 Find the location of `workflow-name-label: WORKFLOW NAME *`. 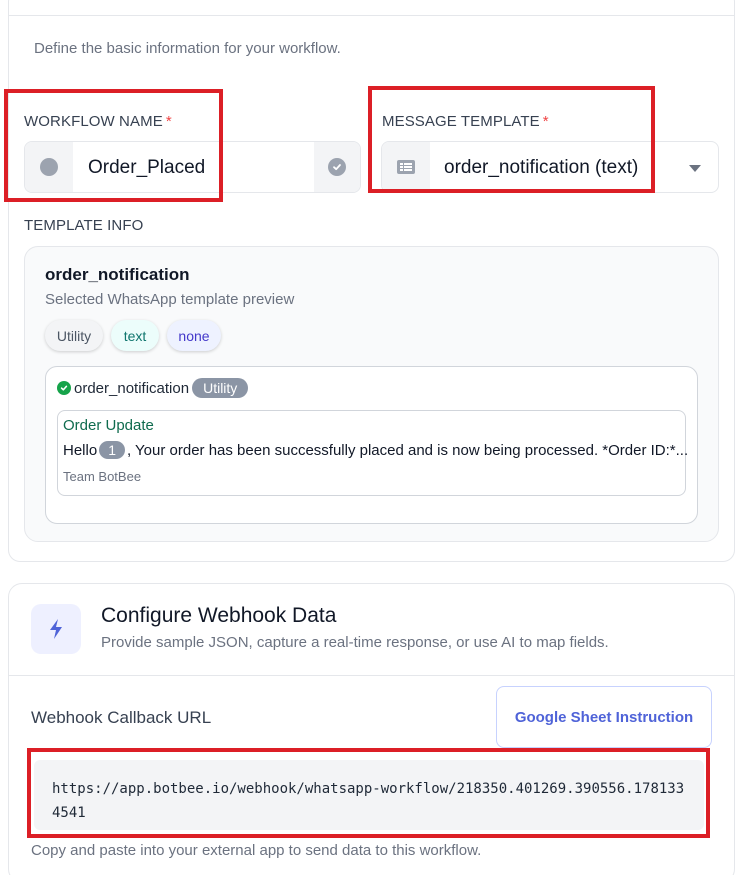

workflow-name-label: WORKFLOW NAME * is located at coordinates (98, 121).